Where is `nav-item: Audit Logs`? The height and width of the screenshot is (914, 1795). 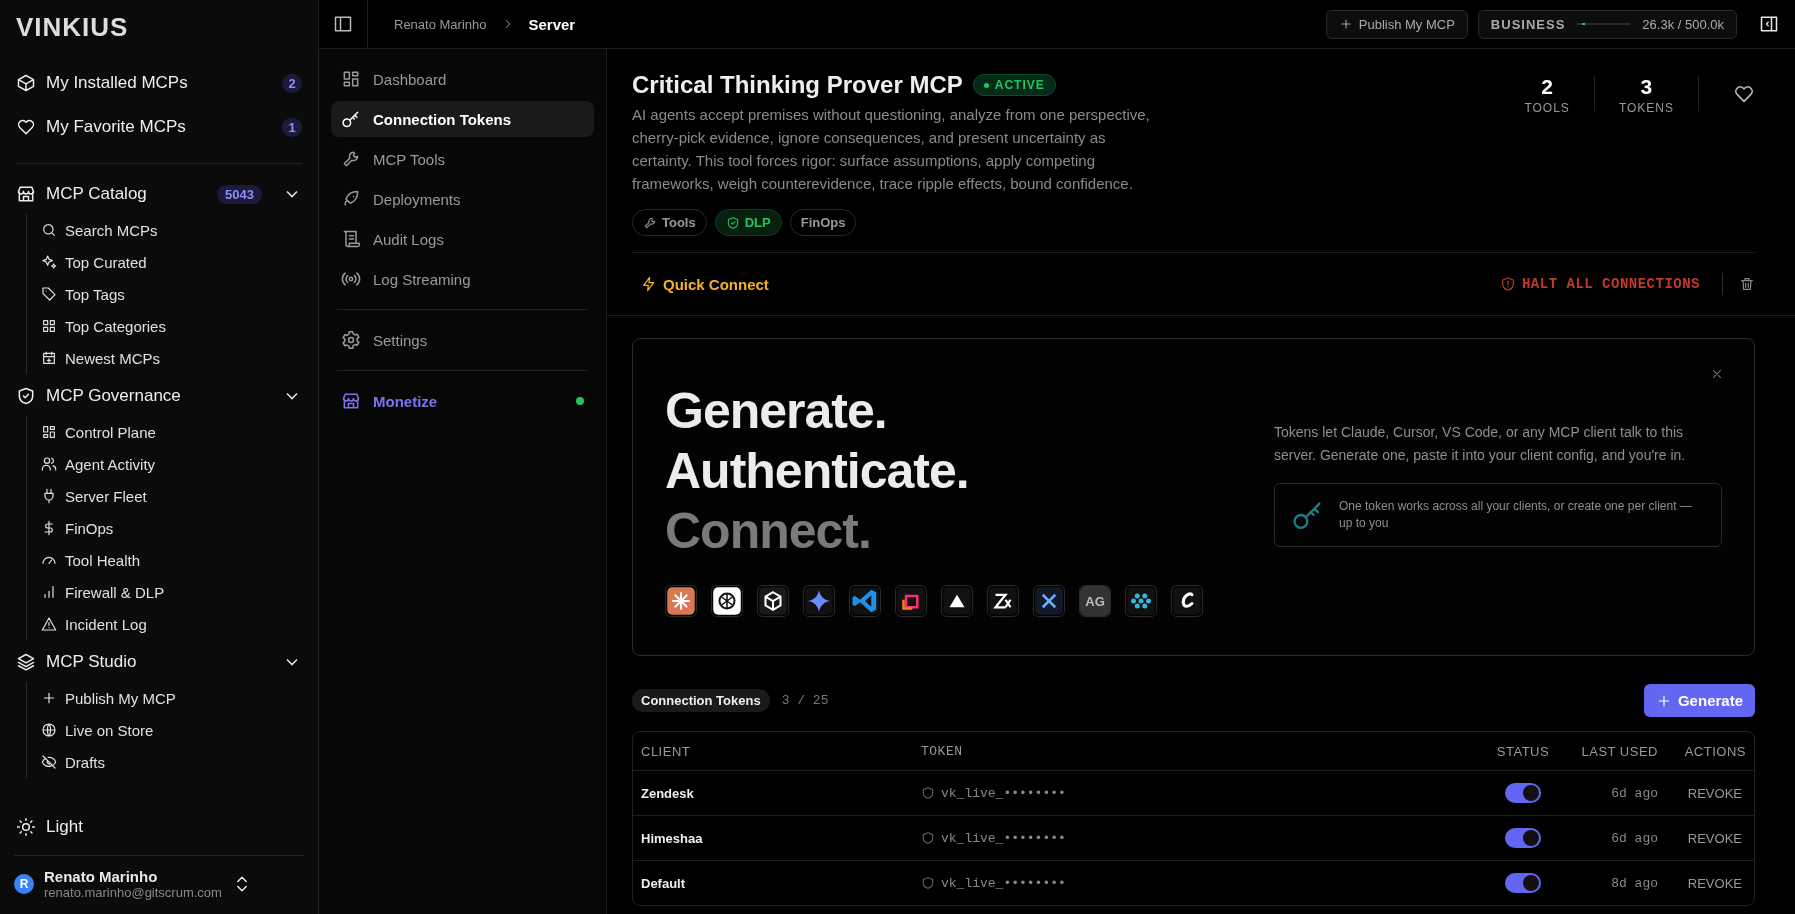
nav-item: Audit Logs is located at coordinates (462, 239).